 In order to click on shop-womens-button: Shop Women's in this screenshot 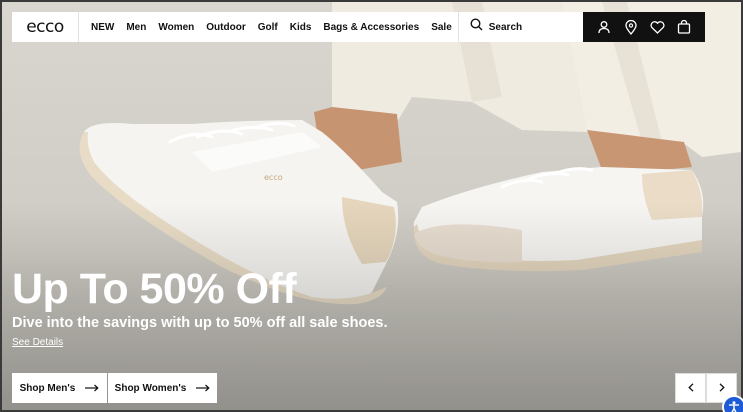, I will do `click(162, 388)`.